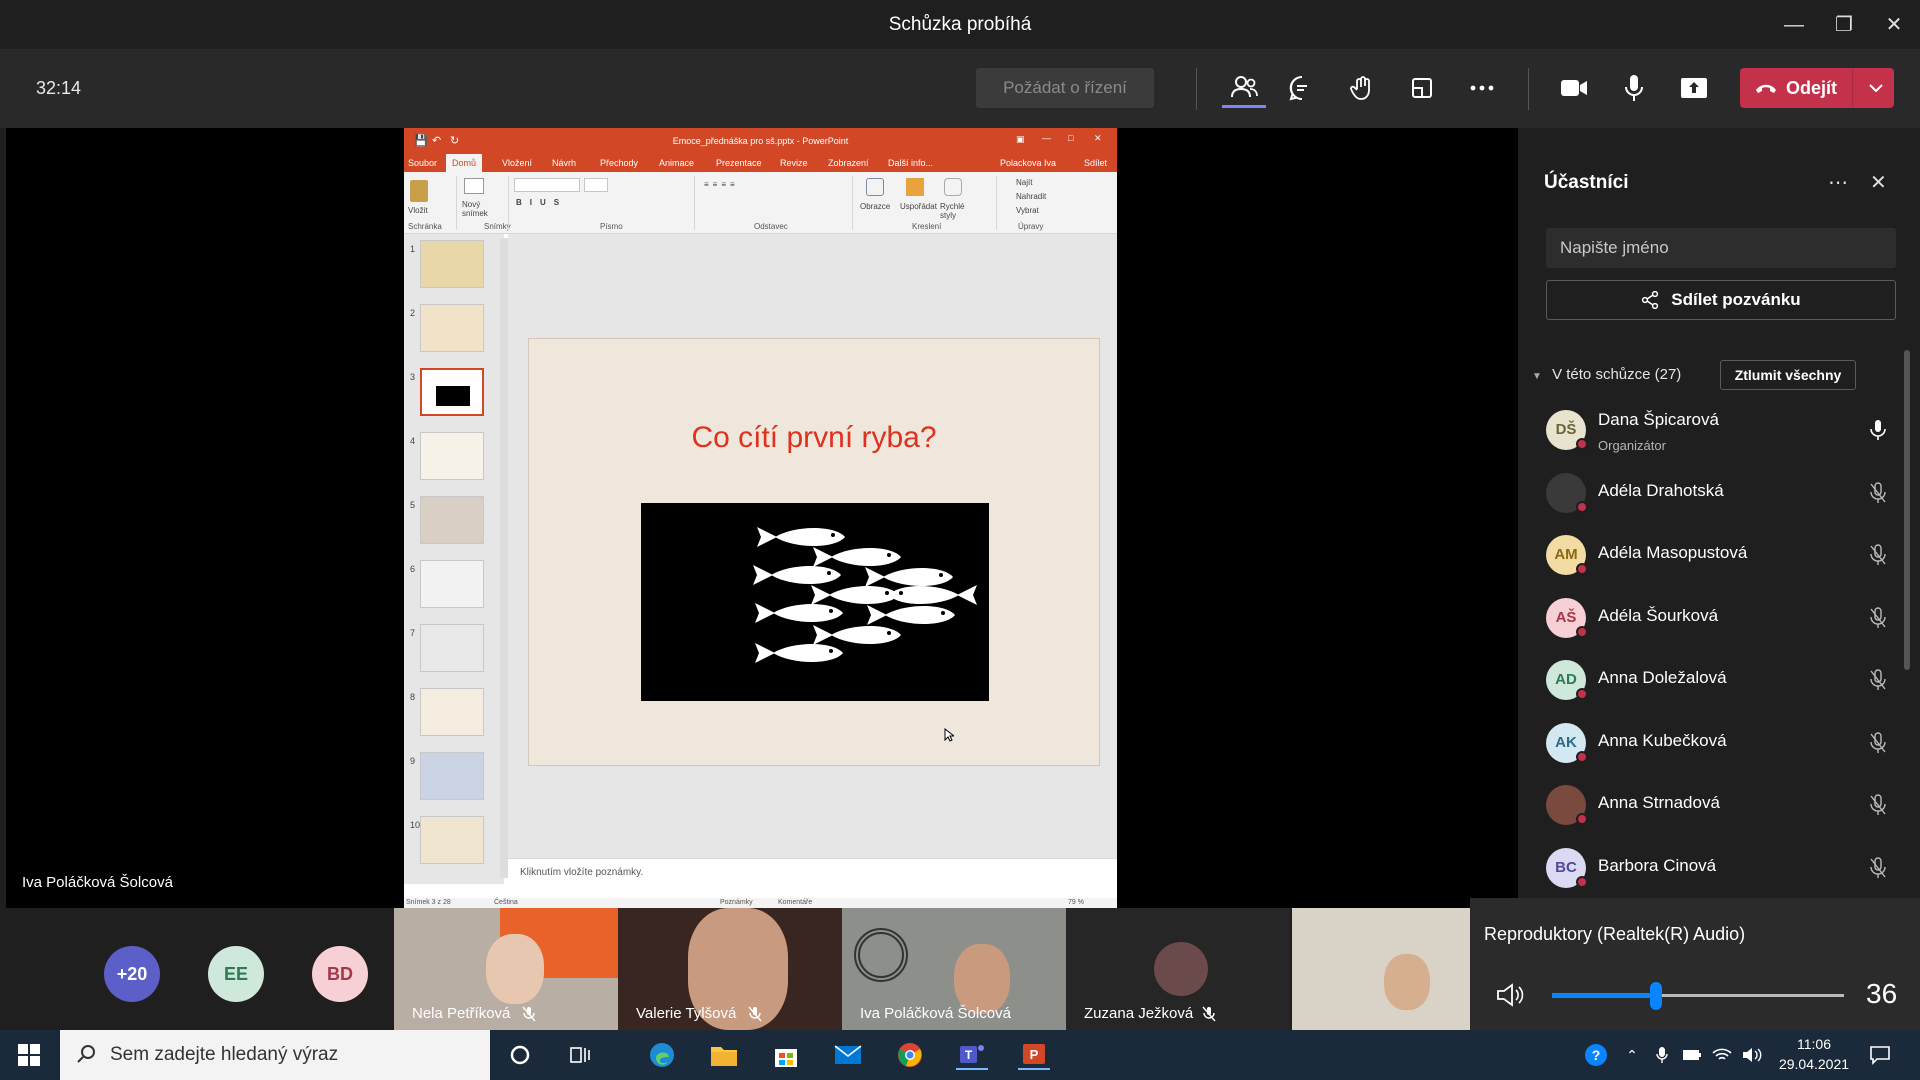 The width and height of the screenshot is (1920, 1080). Describe the element at coordinates (1878, 182) in the screenshot. I see `panel-close-icon: ✕` at that location.